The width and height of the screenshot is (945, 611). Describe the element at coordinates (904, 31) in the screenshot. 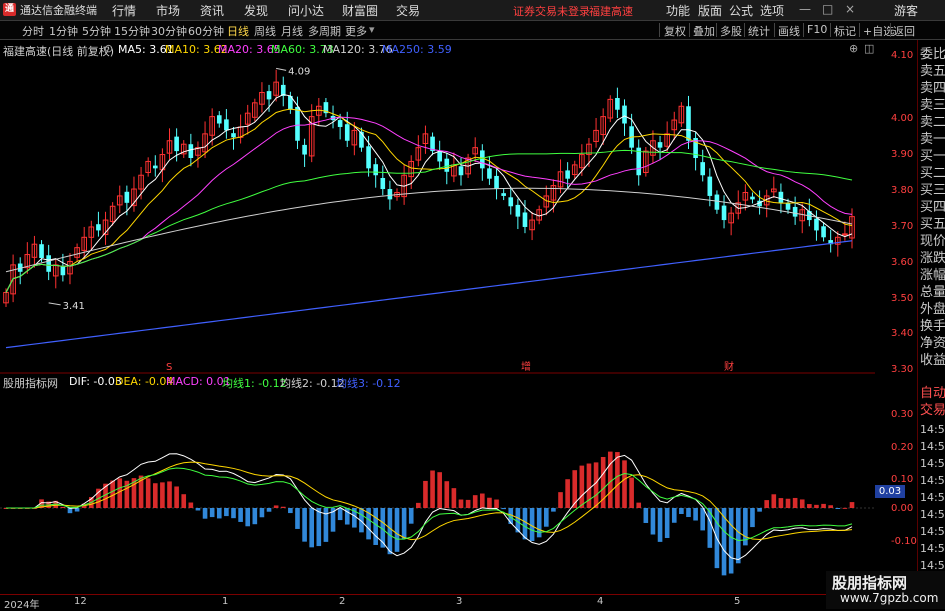

I see `back-button: 返回` at that location.